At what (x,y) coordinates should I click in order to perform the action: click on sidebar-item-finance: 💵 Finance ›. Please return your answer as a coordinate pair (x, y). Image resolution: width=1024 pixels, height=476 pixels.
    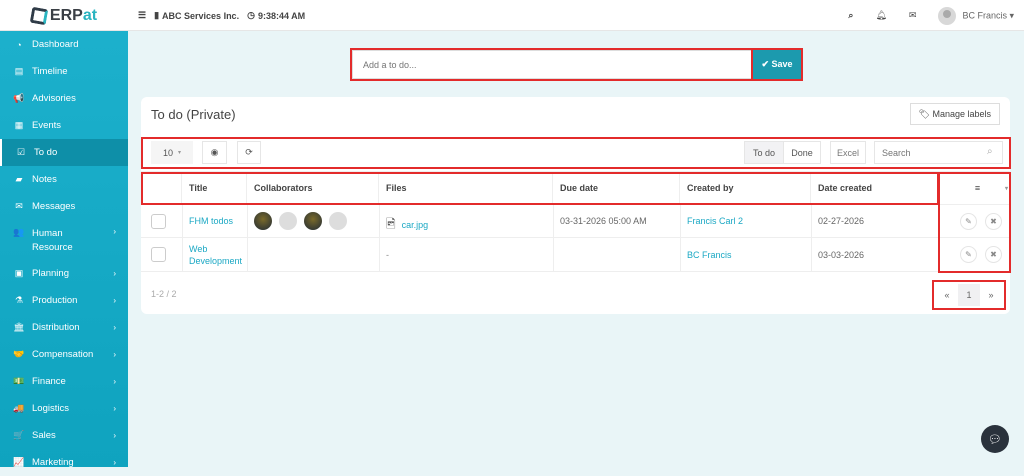
    Looking at the image, I should click on (64, 381).